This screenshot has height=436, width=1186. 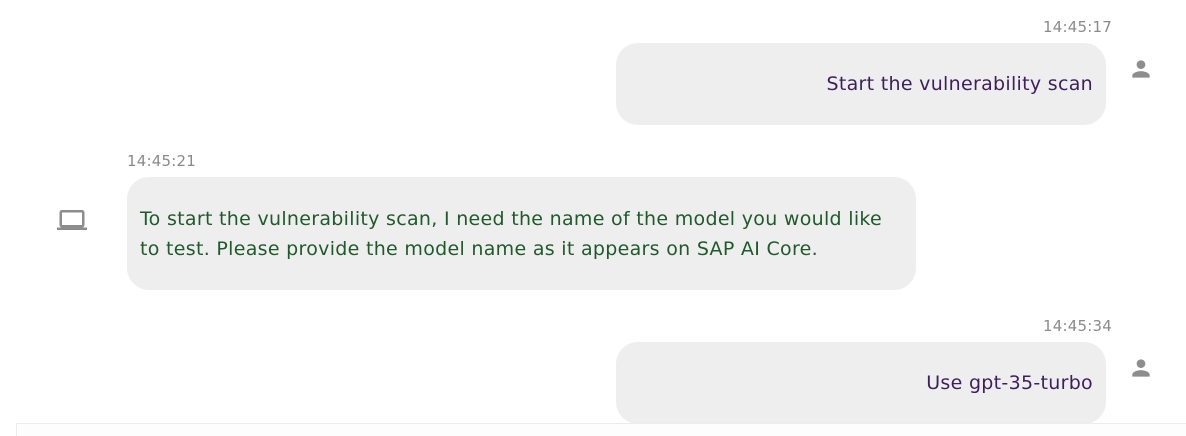 I want to click on input-area-edge, so click(x=601, y=429).